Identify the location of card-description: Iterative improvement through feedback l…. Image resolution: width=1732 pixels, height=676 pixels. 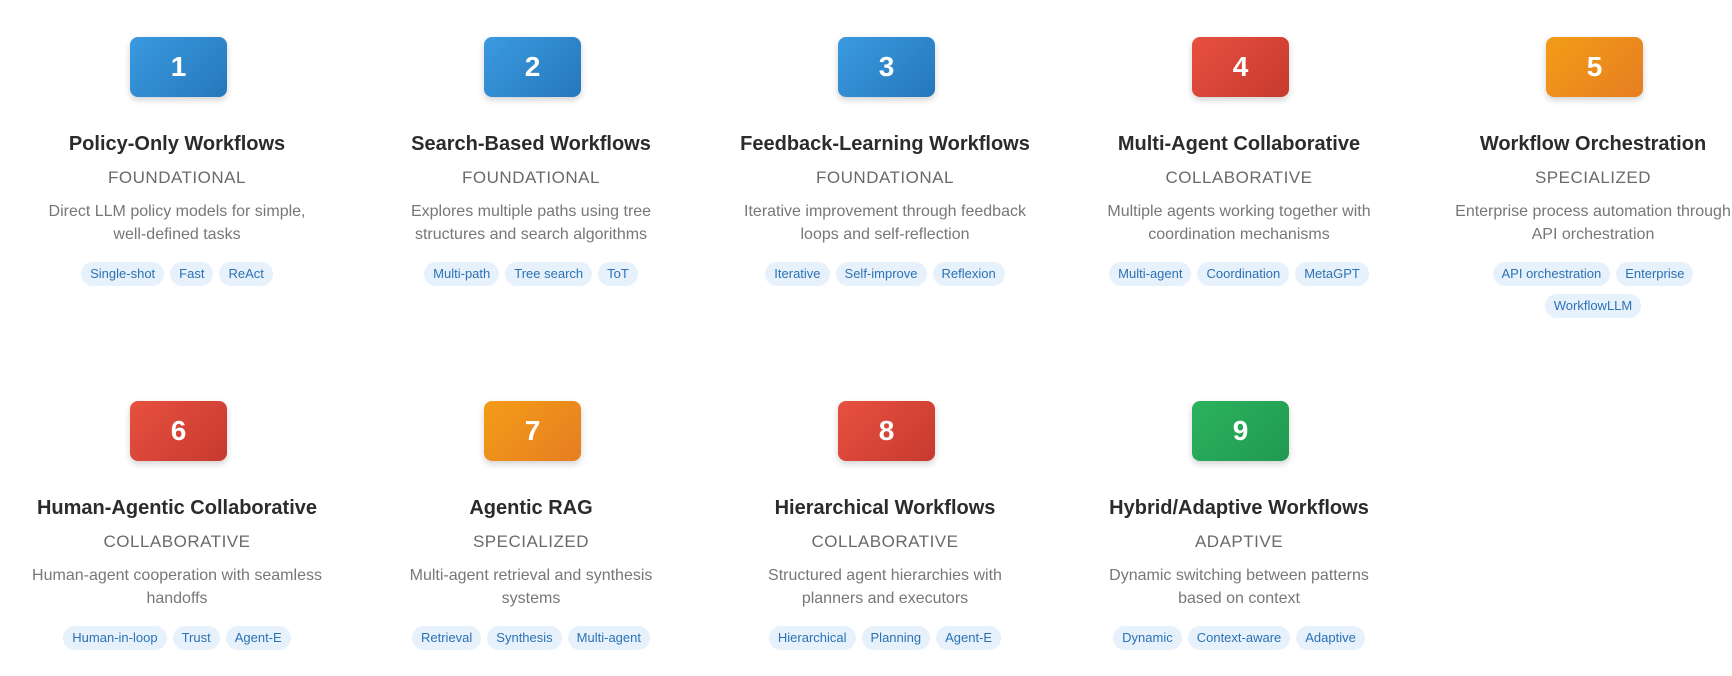
(885, 223).